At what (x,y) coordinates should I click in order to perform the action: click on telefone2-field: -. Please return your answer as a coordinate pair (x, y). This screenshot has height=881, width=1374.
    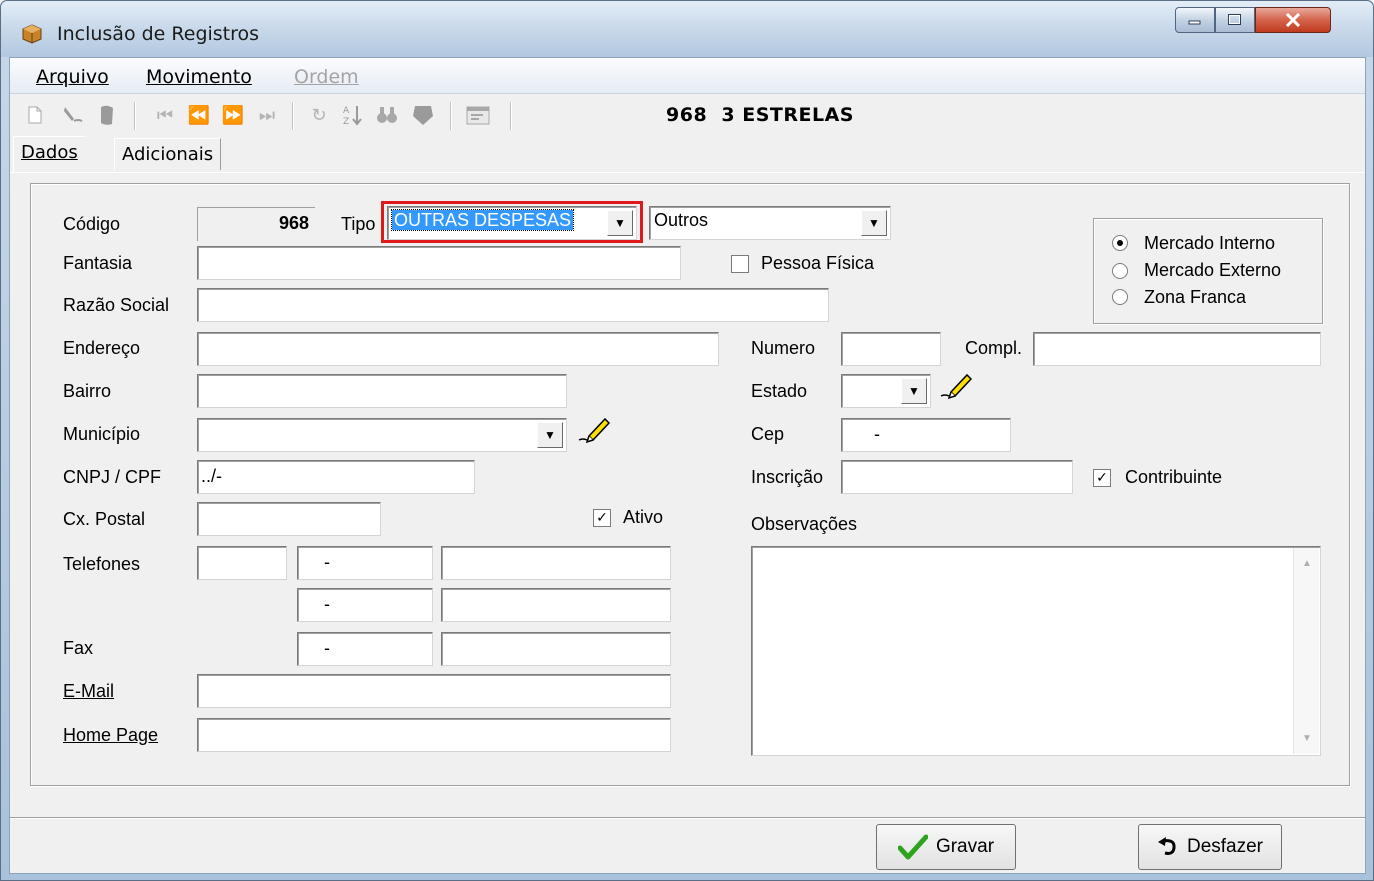
    Looking at the image, I should click on (365, 605).